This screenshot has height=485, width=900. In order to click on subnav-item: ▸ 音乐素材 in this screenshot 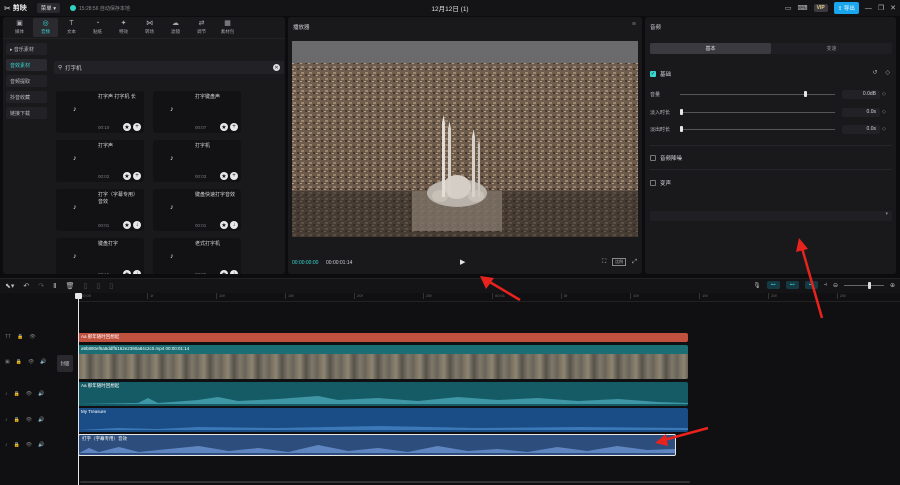, I will do `click(26, 49)`.